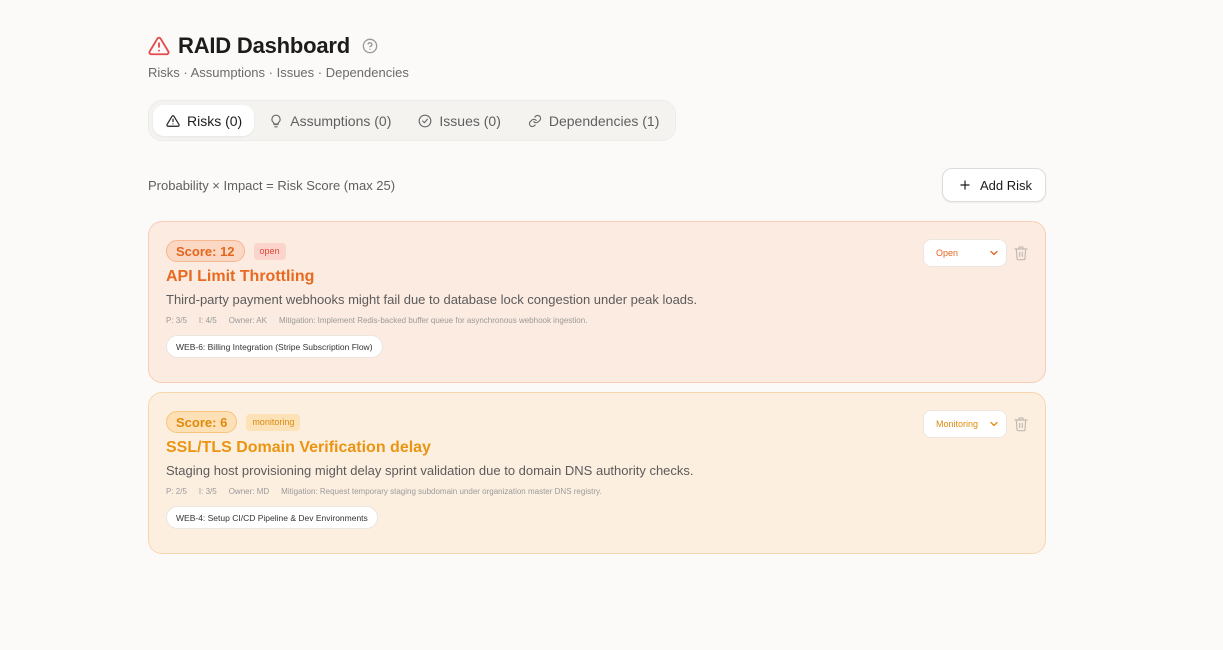 This screenshot has width=1223, height=650. What do you see at coordinates (273, 422) in the screenshot?
I see `status-badge: monitoring` at bounding box center [273, 422].